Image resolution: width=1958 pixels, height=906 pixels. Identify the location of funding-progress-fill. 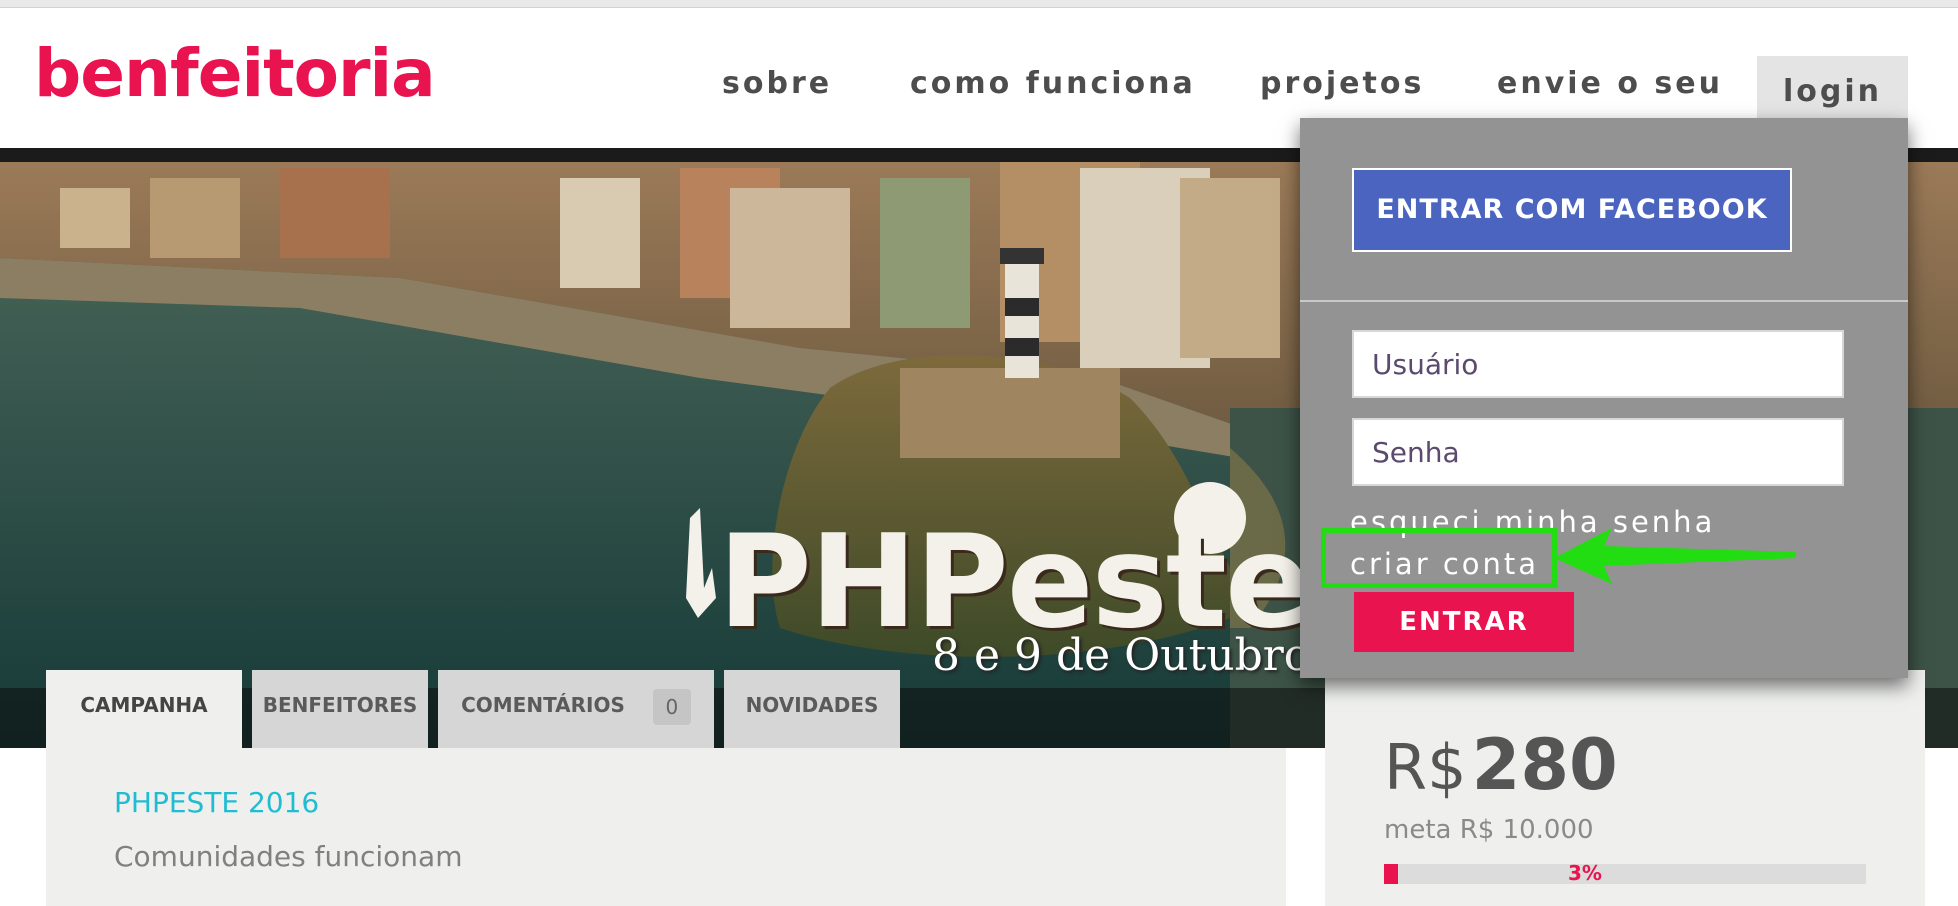
(1391, 874).